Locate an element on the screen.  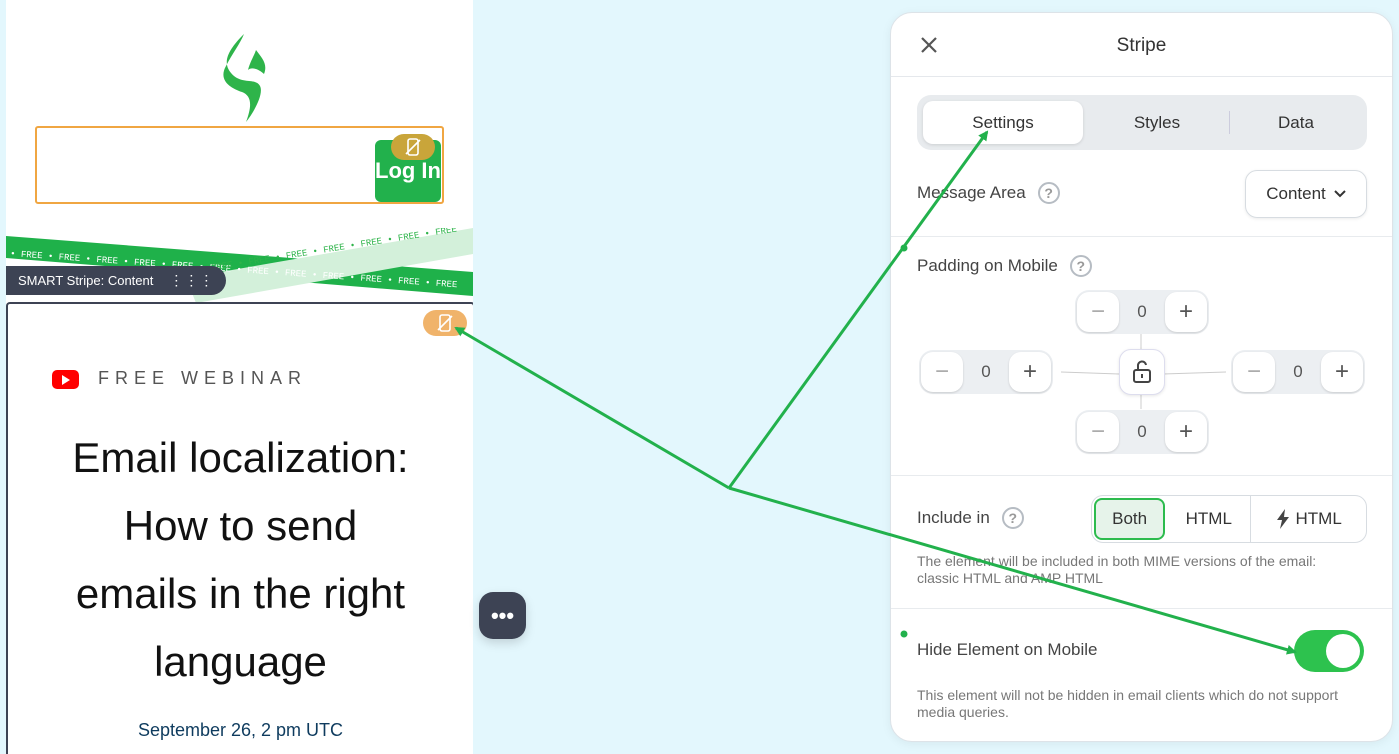
include-in-segmented-control: Both HTML HTML is located at coordinates (1229, 519).